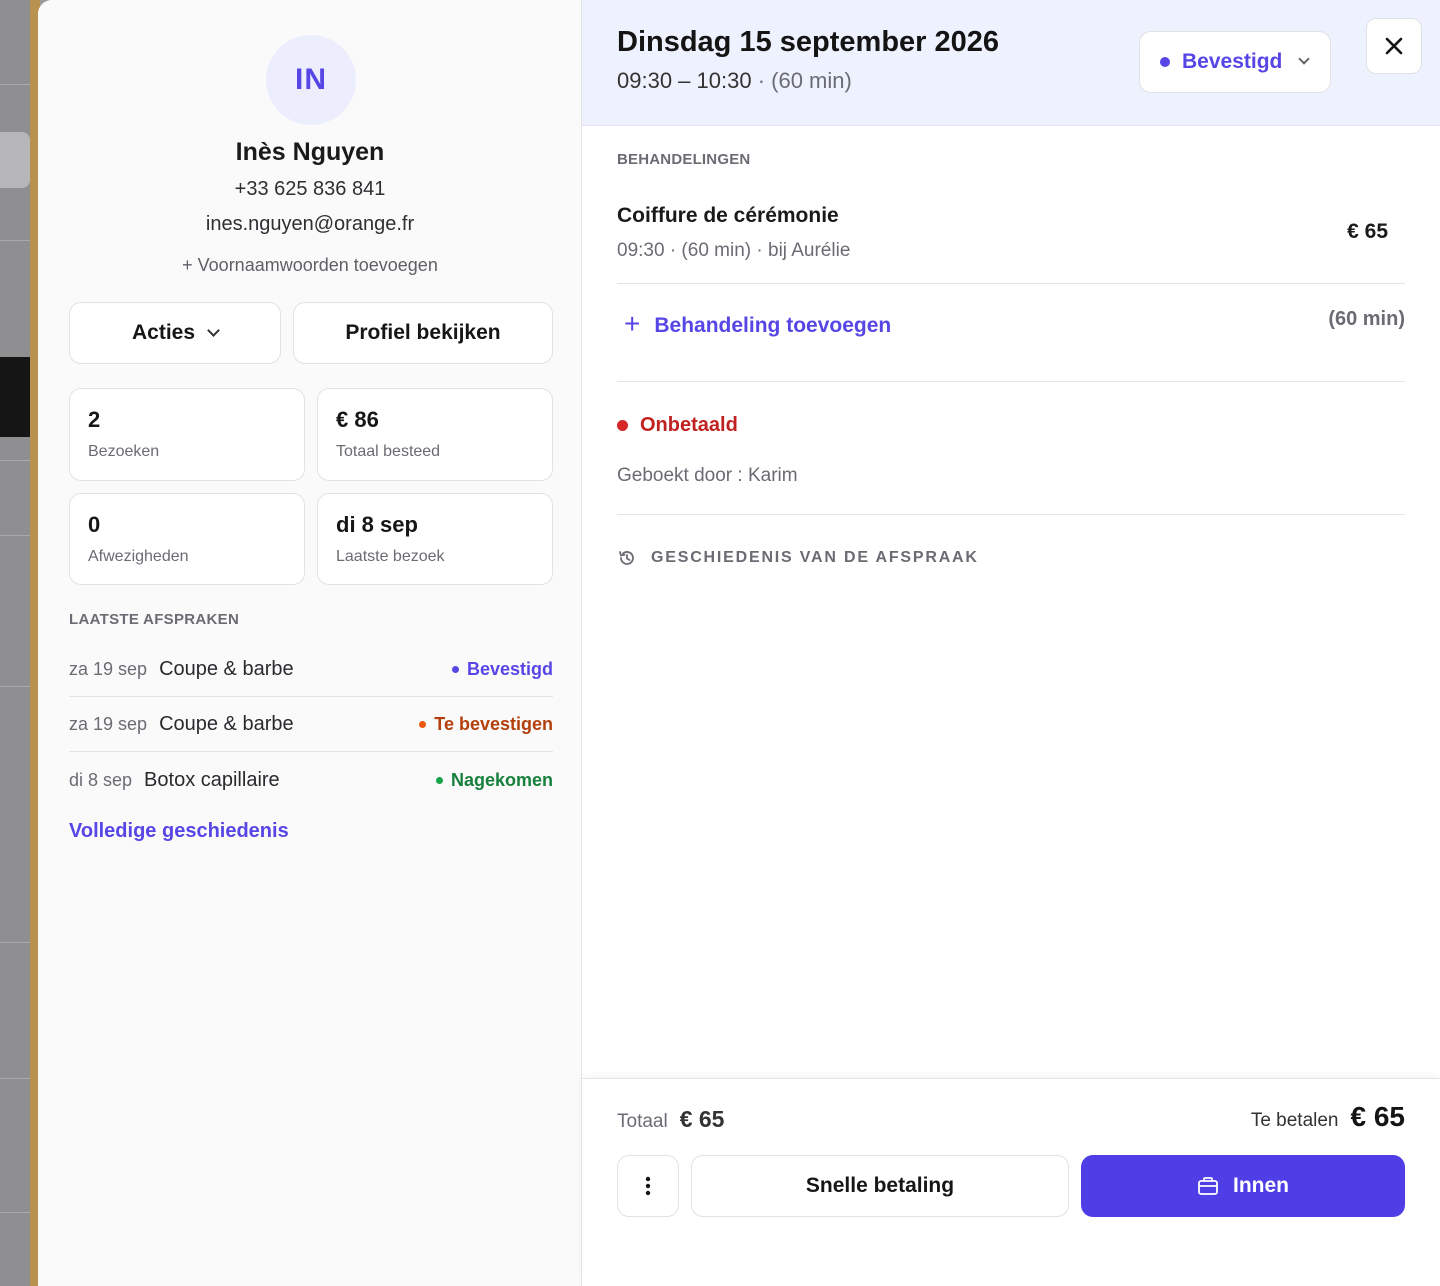 Image resolution: width=1440 pixels, height=1286 pixels. I want to click on appointment-service: Botox capillaire, so click(212, 779).